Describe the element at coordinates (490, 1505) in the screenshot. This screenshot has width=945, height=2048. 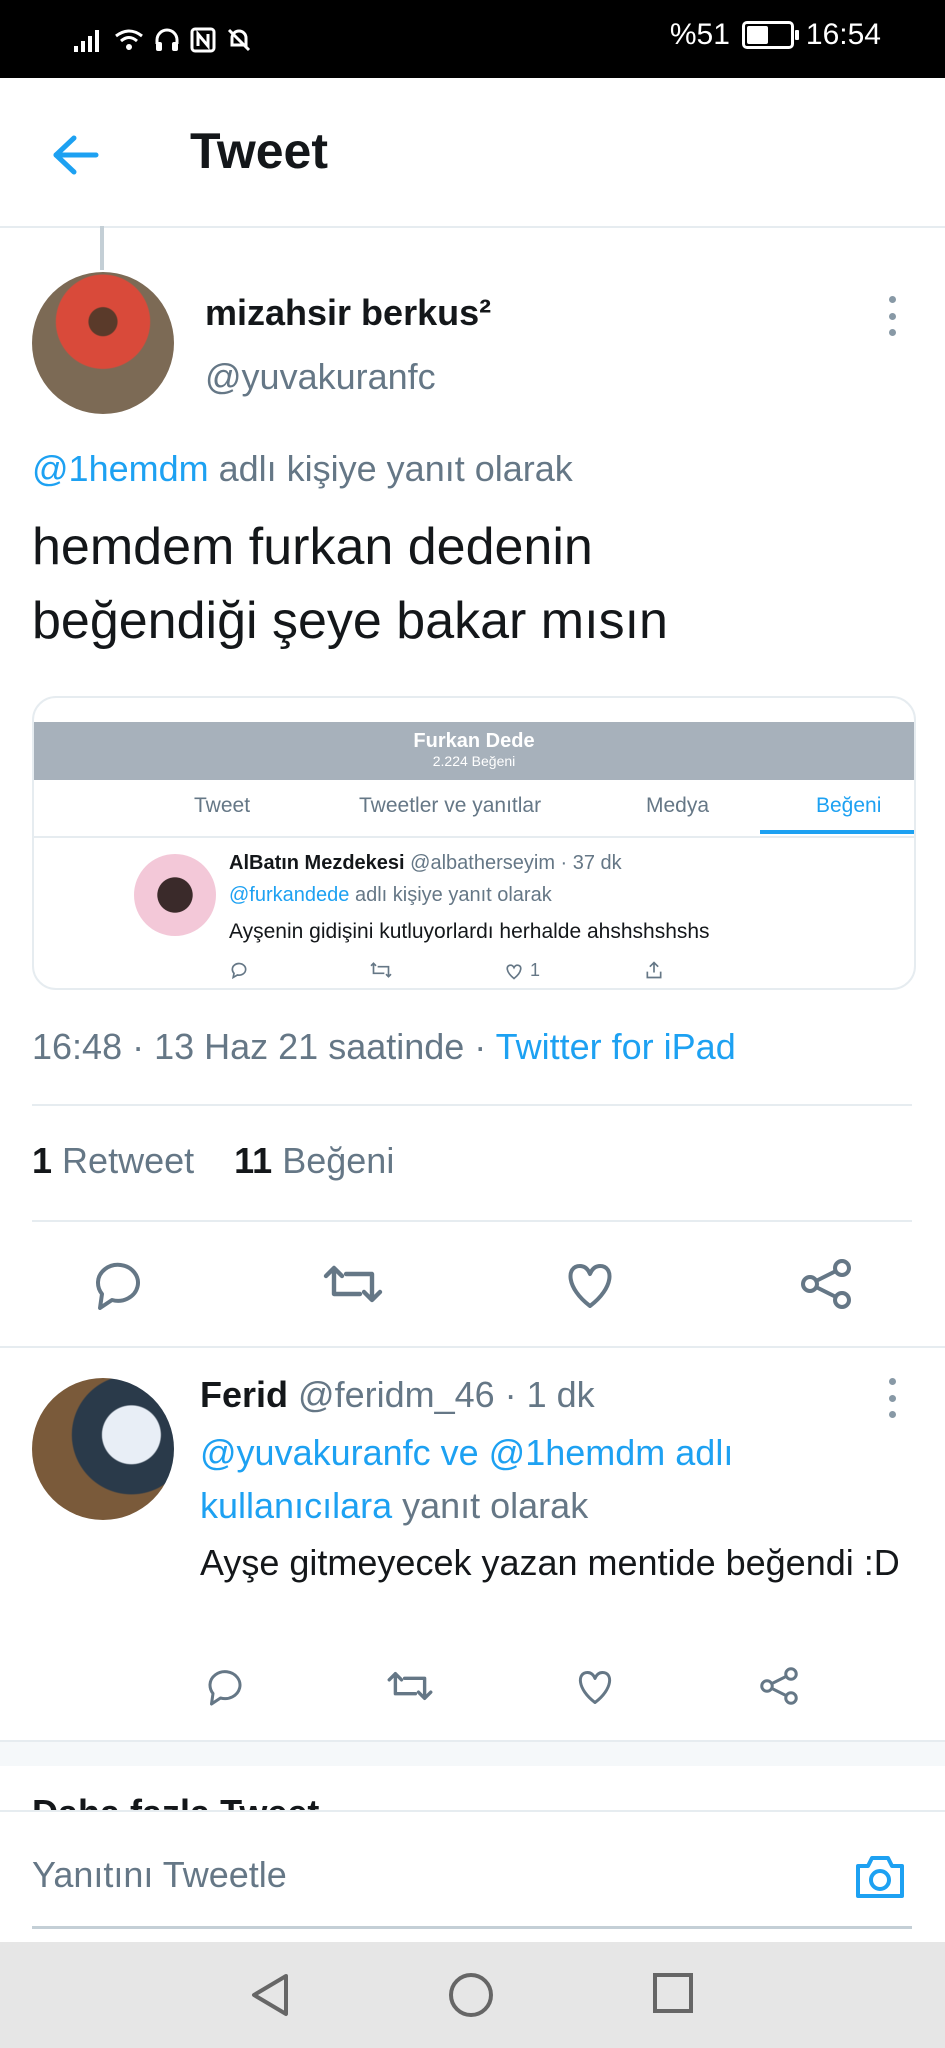
I see `reply-to-suffix: yanıt olarak` at that location.